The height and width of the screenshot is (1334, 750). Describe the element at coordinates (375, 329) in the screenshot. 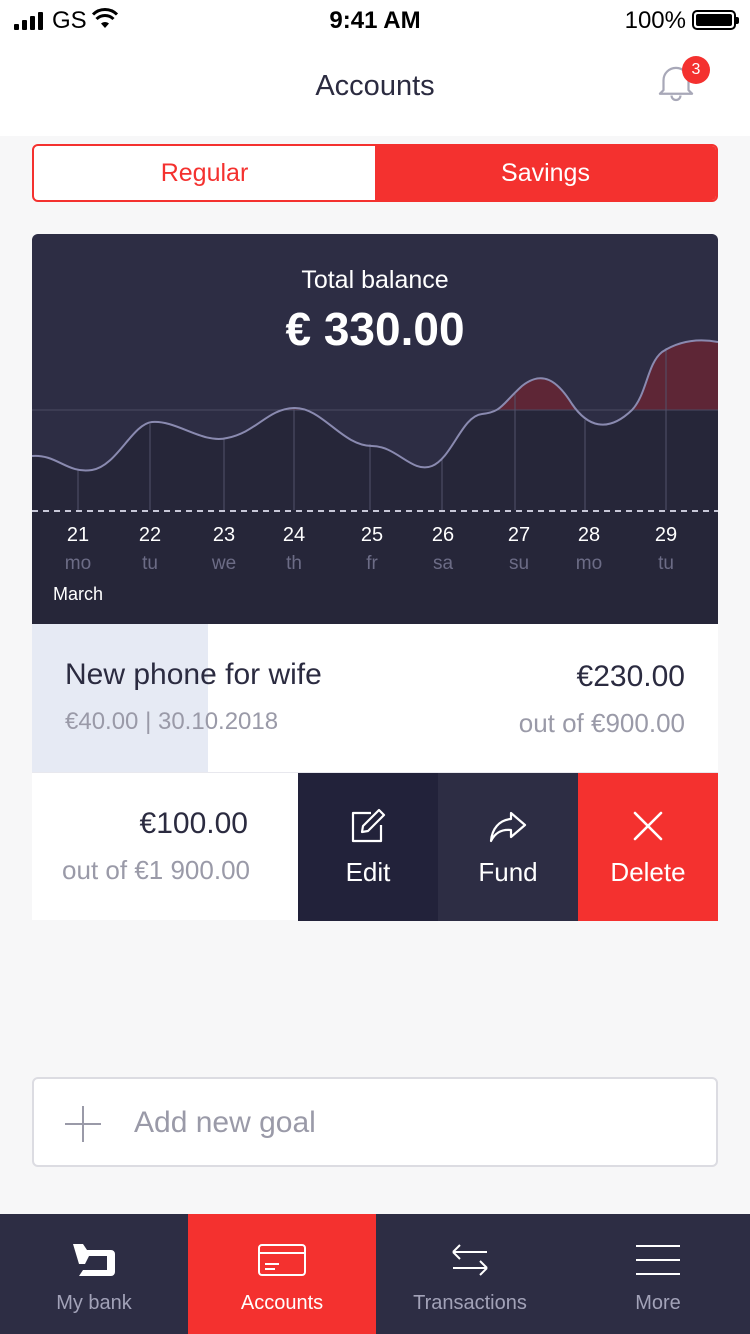

I see `total-balance-value: € 330.00` at that location.